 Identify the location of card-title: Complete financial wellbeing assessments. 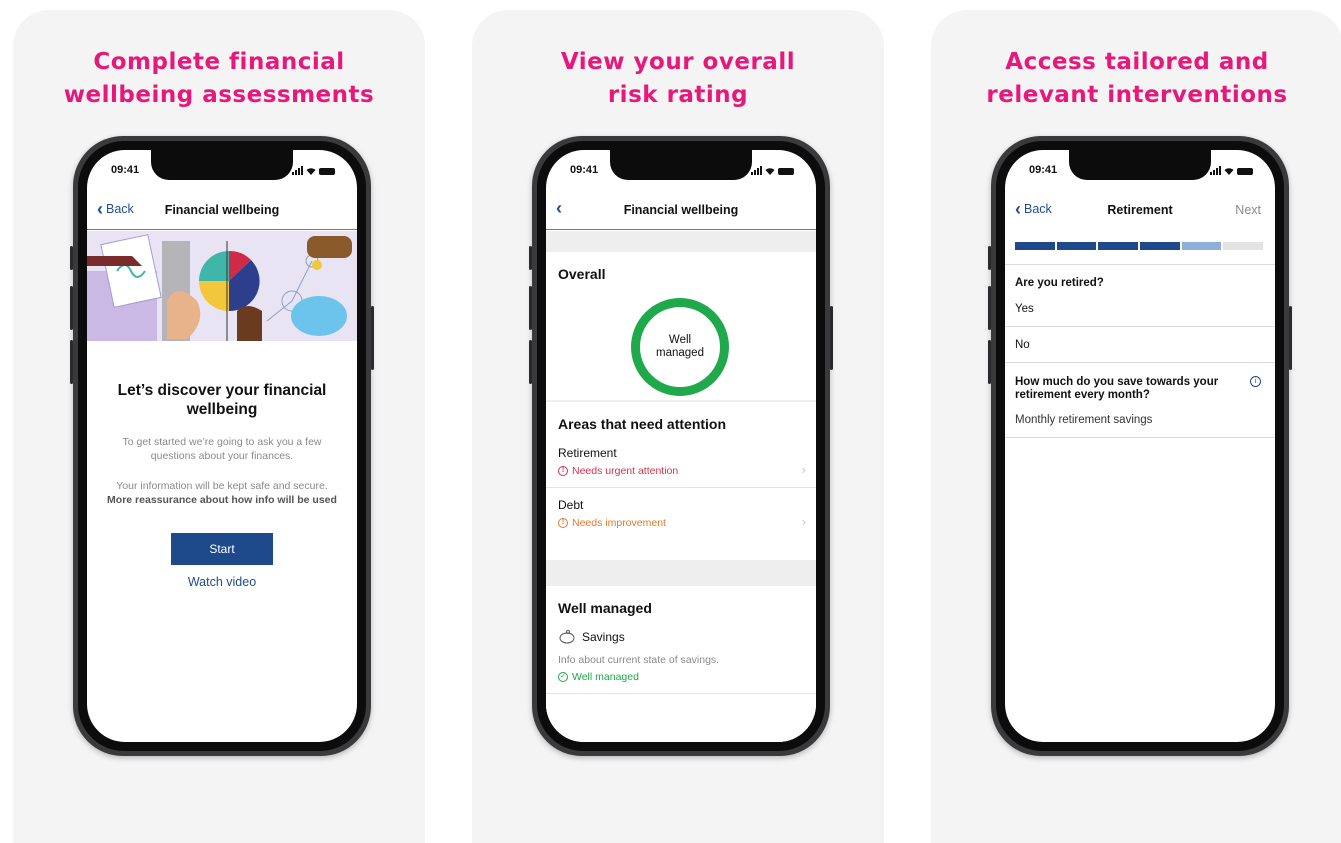
(219, 79).